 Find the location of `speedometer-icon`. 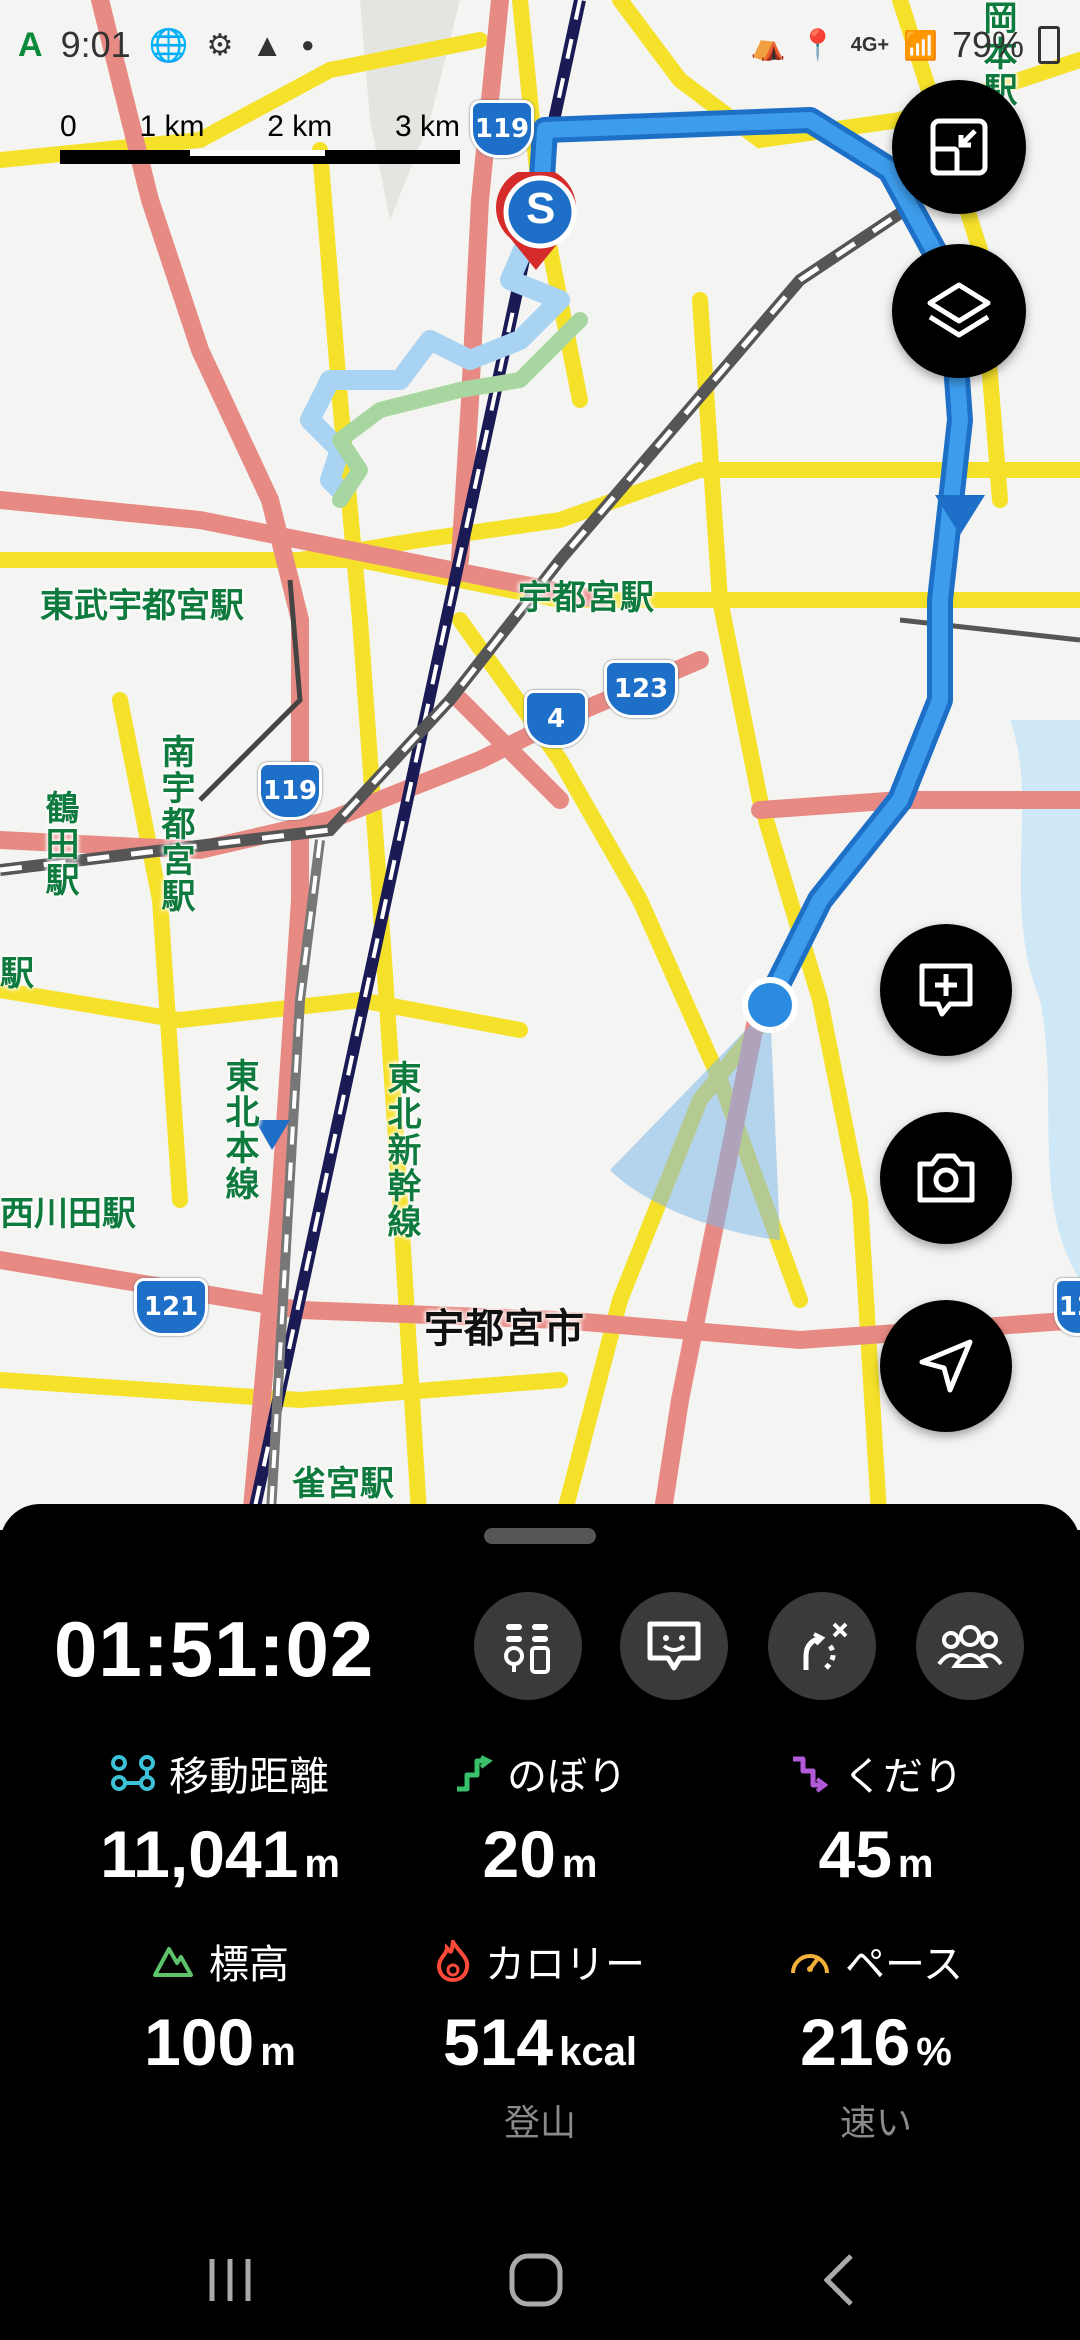

speedometer-icon is located at coordinates (810, 1964).